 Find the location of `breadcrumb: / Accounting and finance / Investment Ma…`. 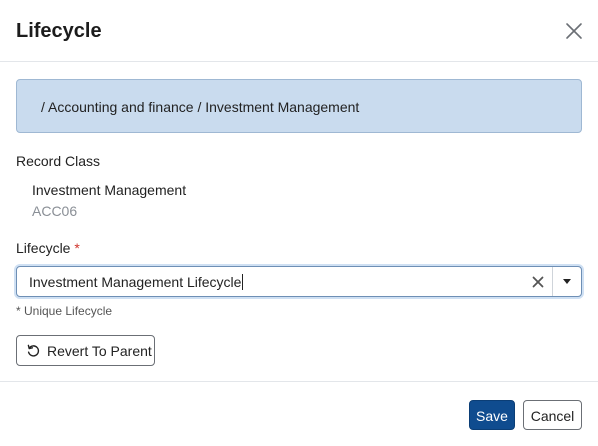

breadcrumb: / Accounting and finance / Investment Ma… is located at coordinates (299, 106).